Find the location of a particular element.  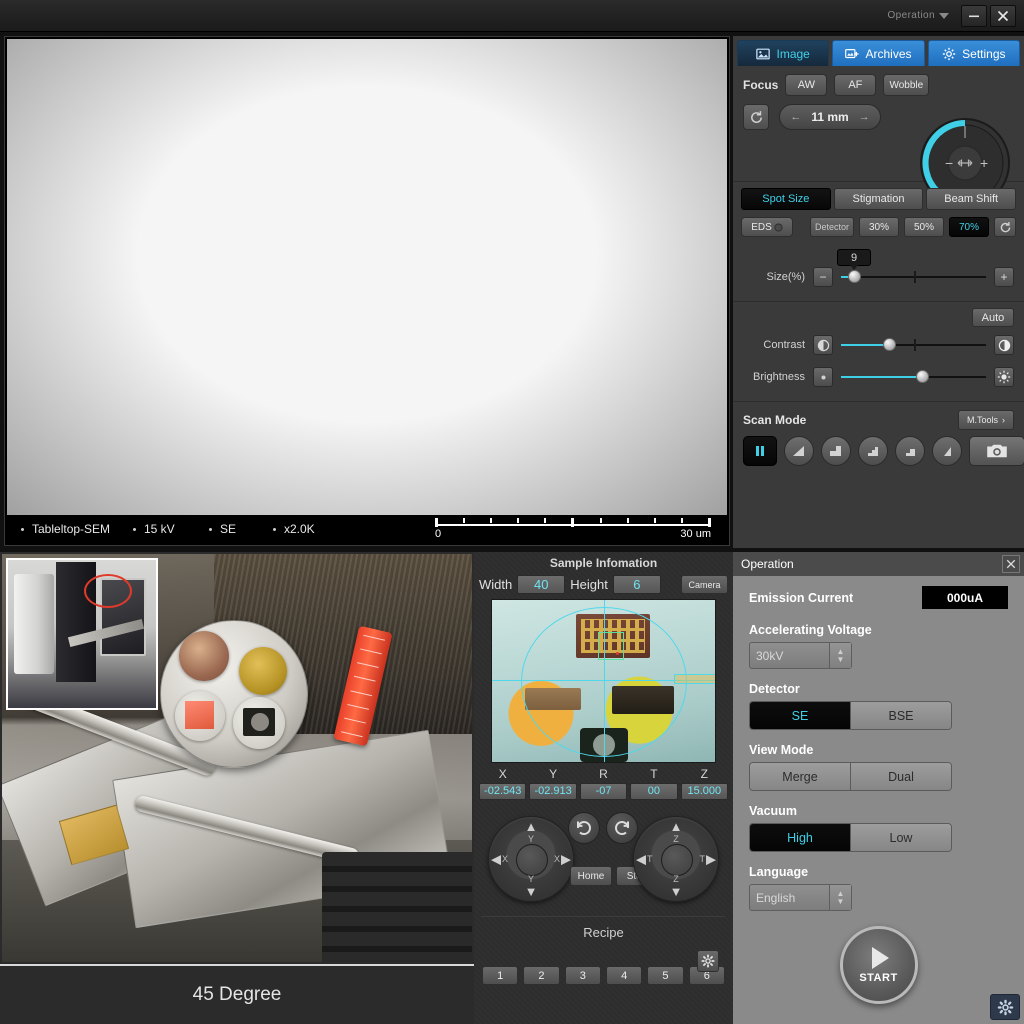

detector-preset-30: 30% is located at coordinates (879, 227).